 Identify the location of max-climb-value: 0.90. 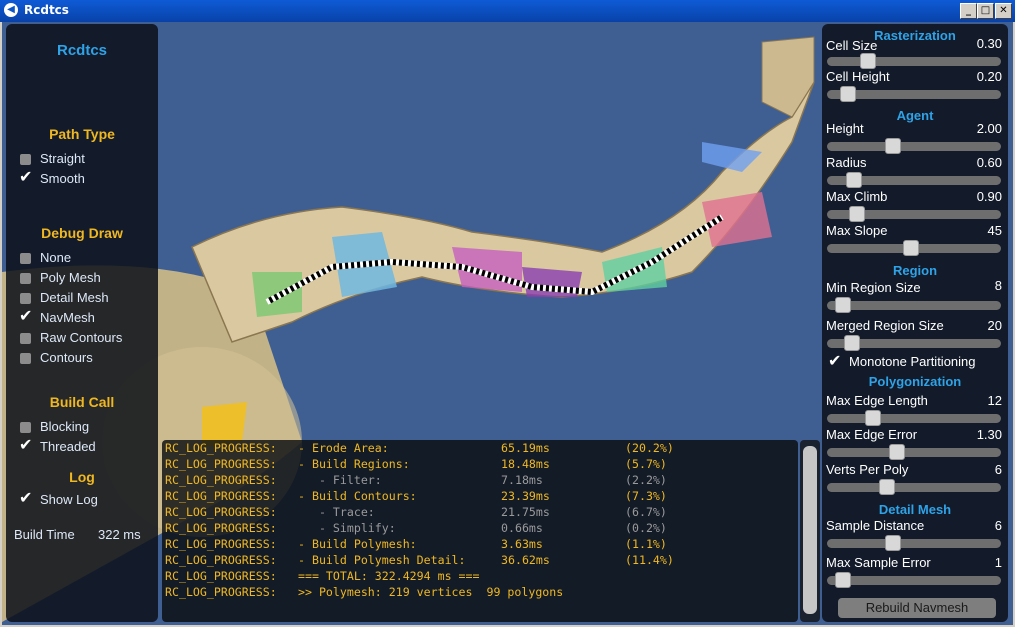
(989, 196).